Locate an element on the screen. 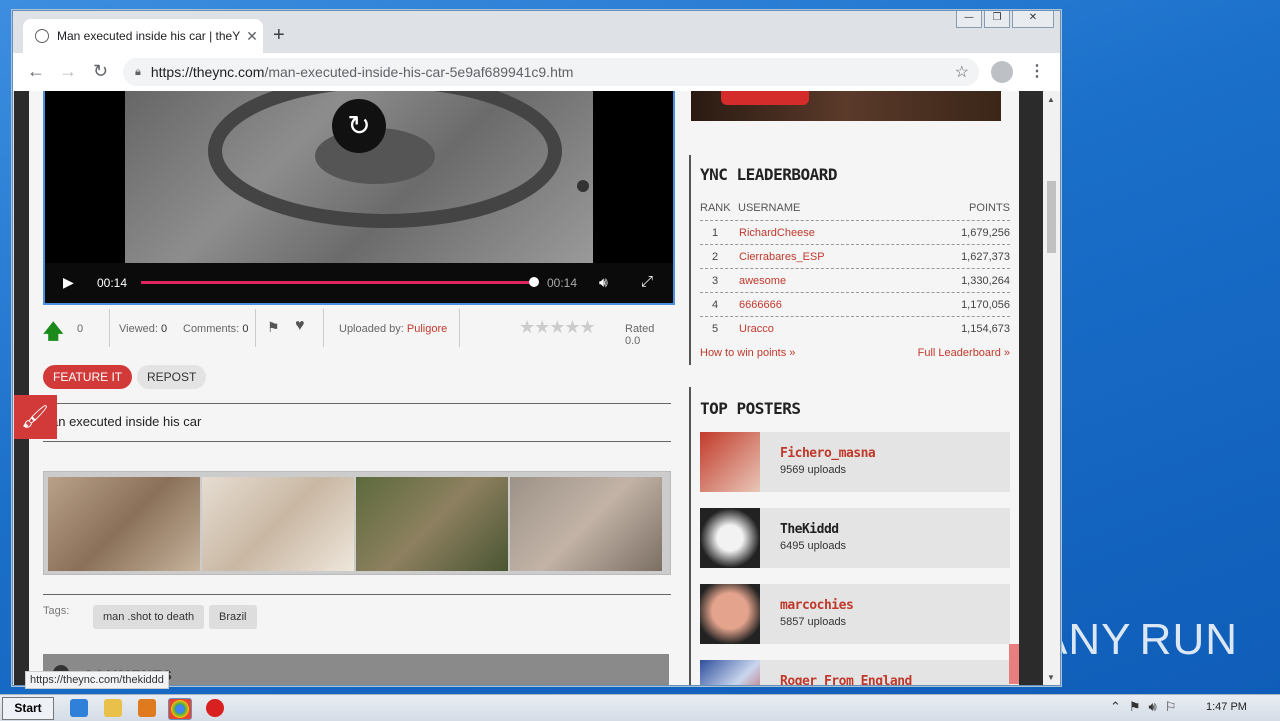 This screenshot has height=721, width=1280. tab-title: Man executed inside his car | theYNC is located at coordinates (149, 36).